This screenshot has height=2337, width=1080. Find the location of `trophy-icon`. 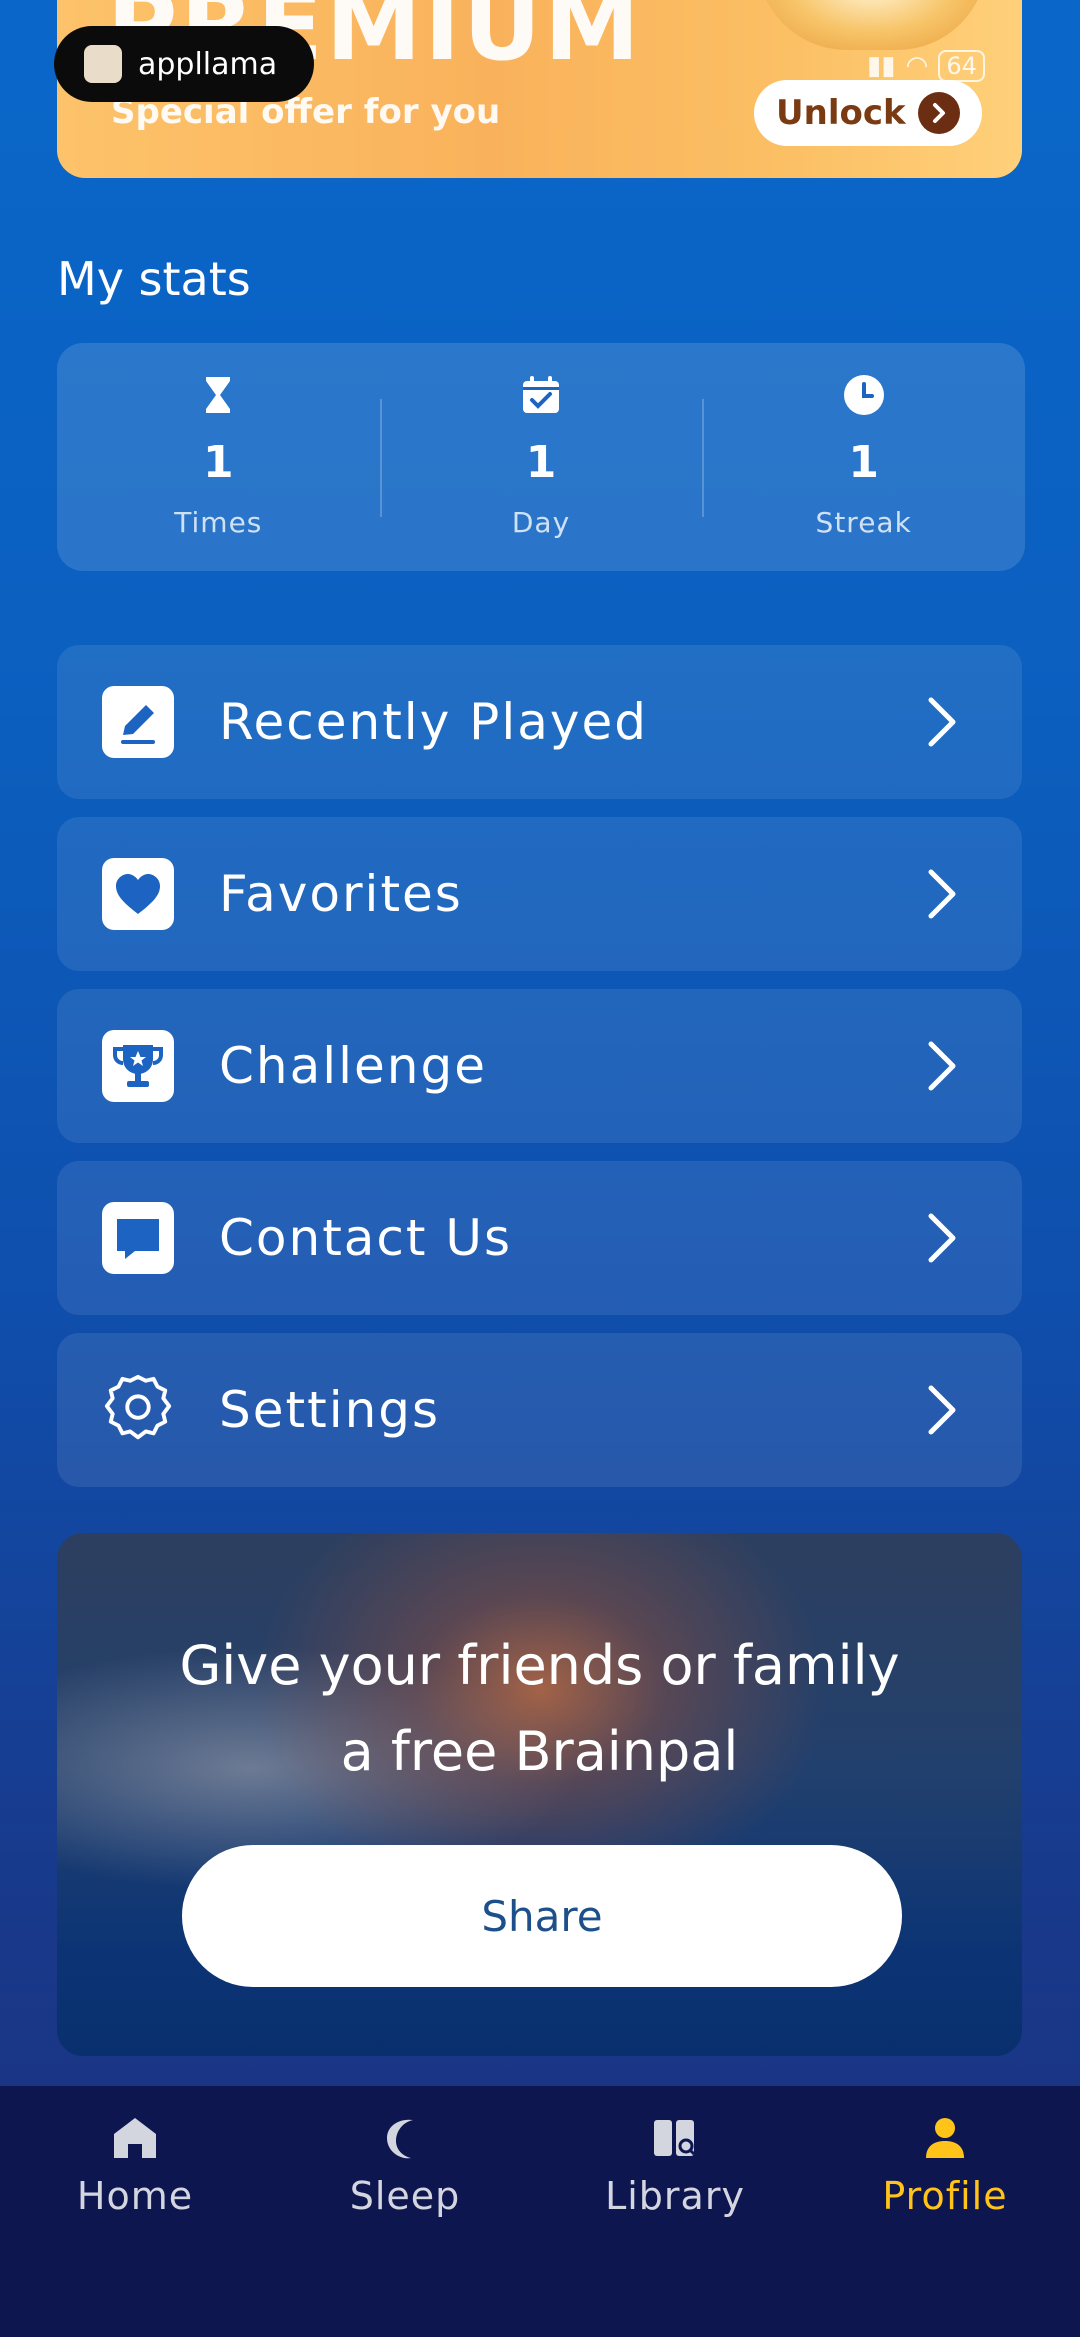

trophy-icon is located at coordinates (138, 1066).